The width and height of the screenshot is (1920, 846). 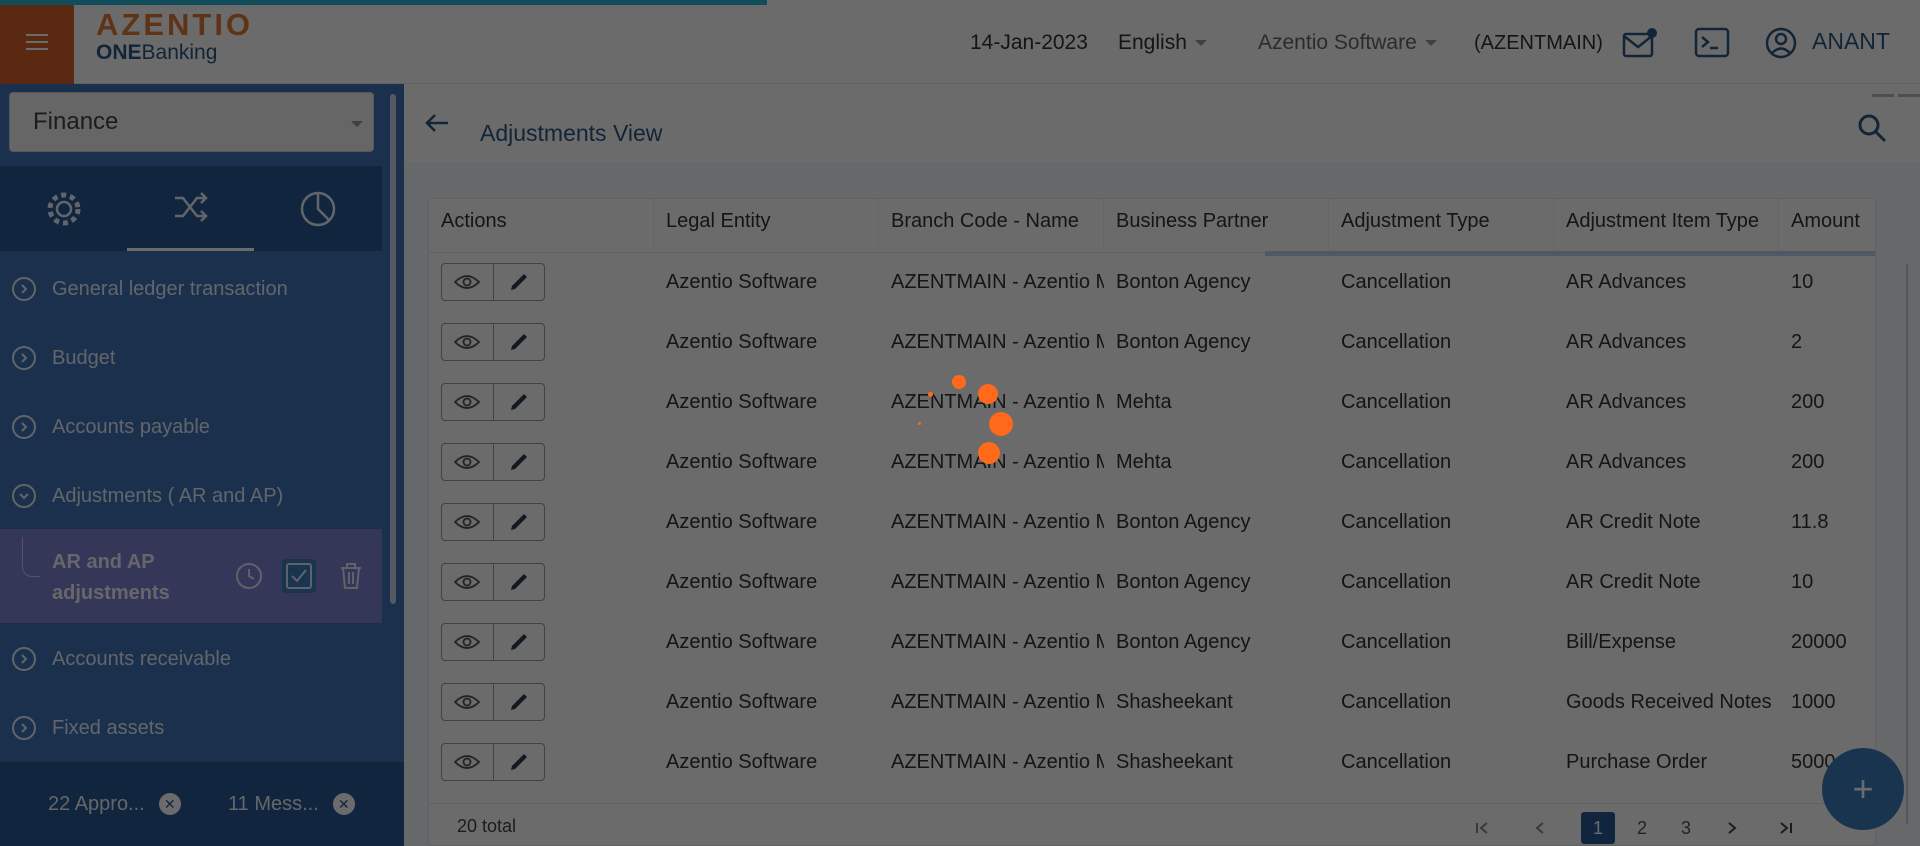 I want to click on sidebar-item-general-ledger: General ledger transaction, so click(x=191, y=289).